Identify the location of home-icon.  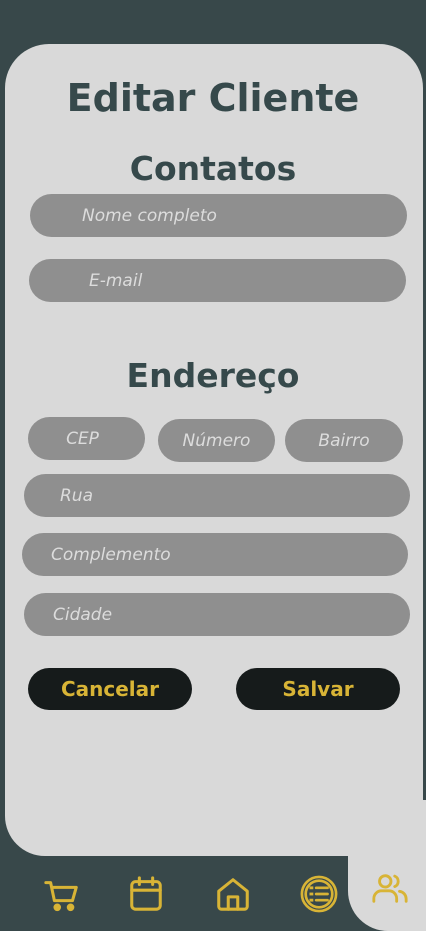
(233, 894).